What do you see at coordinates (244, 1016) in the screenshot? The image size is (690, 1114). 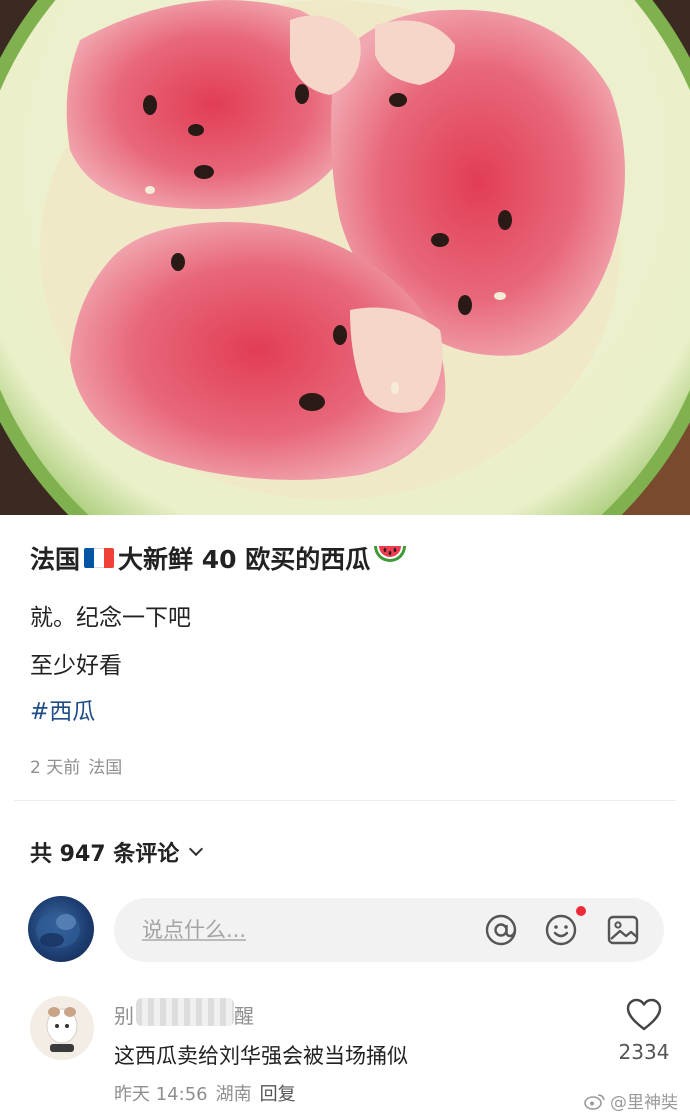 I see `commenter-name-end: 醒` at bounding box center [244, 1016].